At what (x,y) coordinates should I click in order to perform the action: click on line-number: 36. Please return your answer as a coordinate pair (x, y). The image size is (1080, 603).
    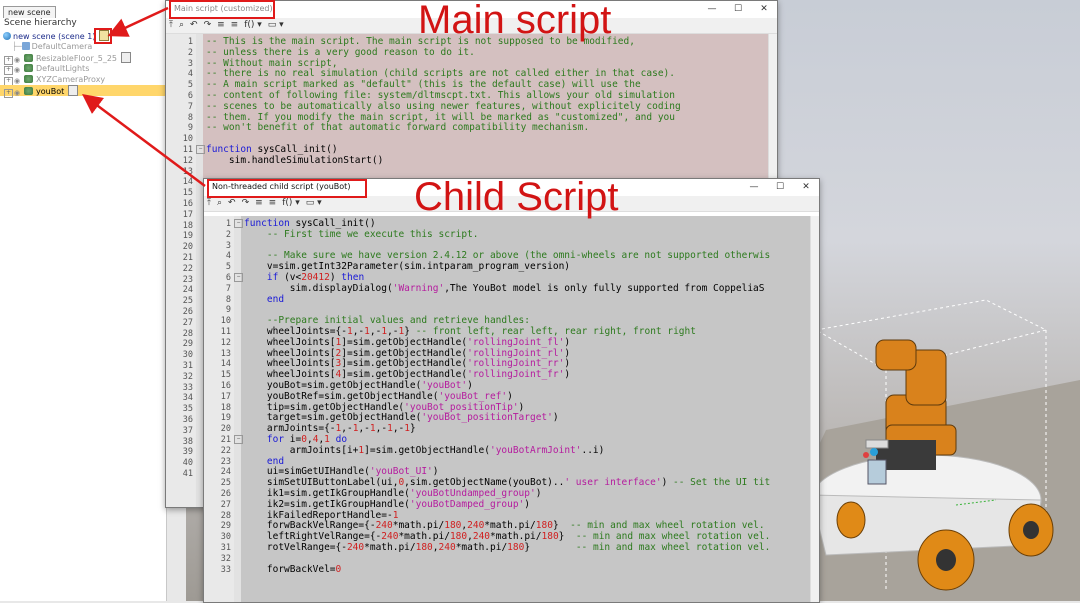
    Looking at the image, I should click on (187, 420).